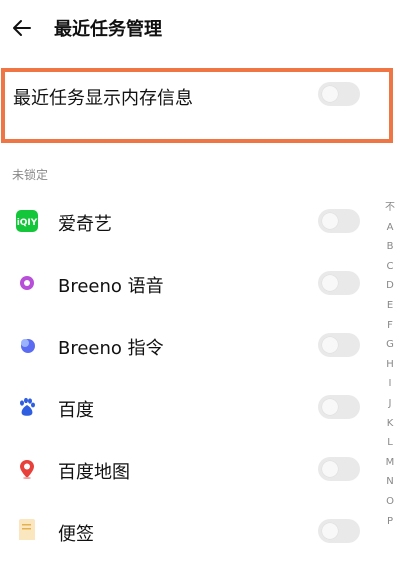  I want to click on list-item-notes: 便签, so click(190, 531).